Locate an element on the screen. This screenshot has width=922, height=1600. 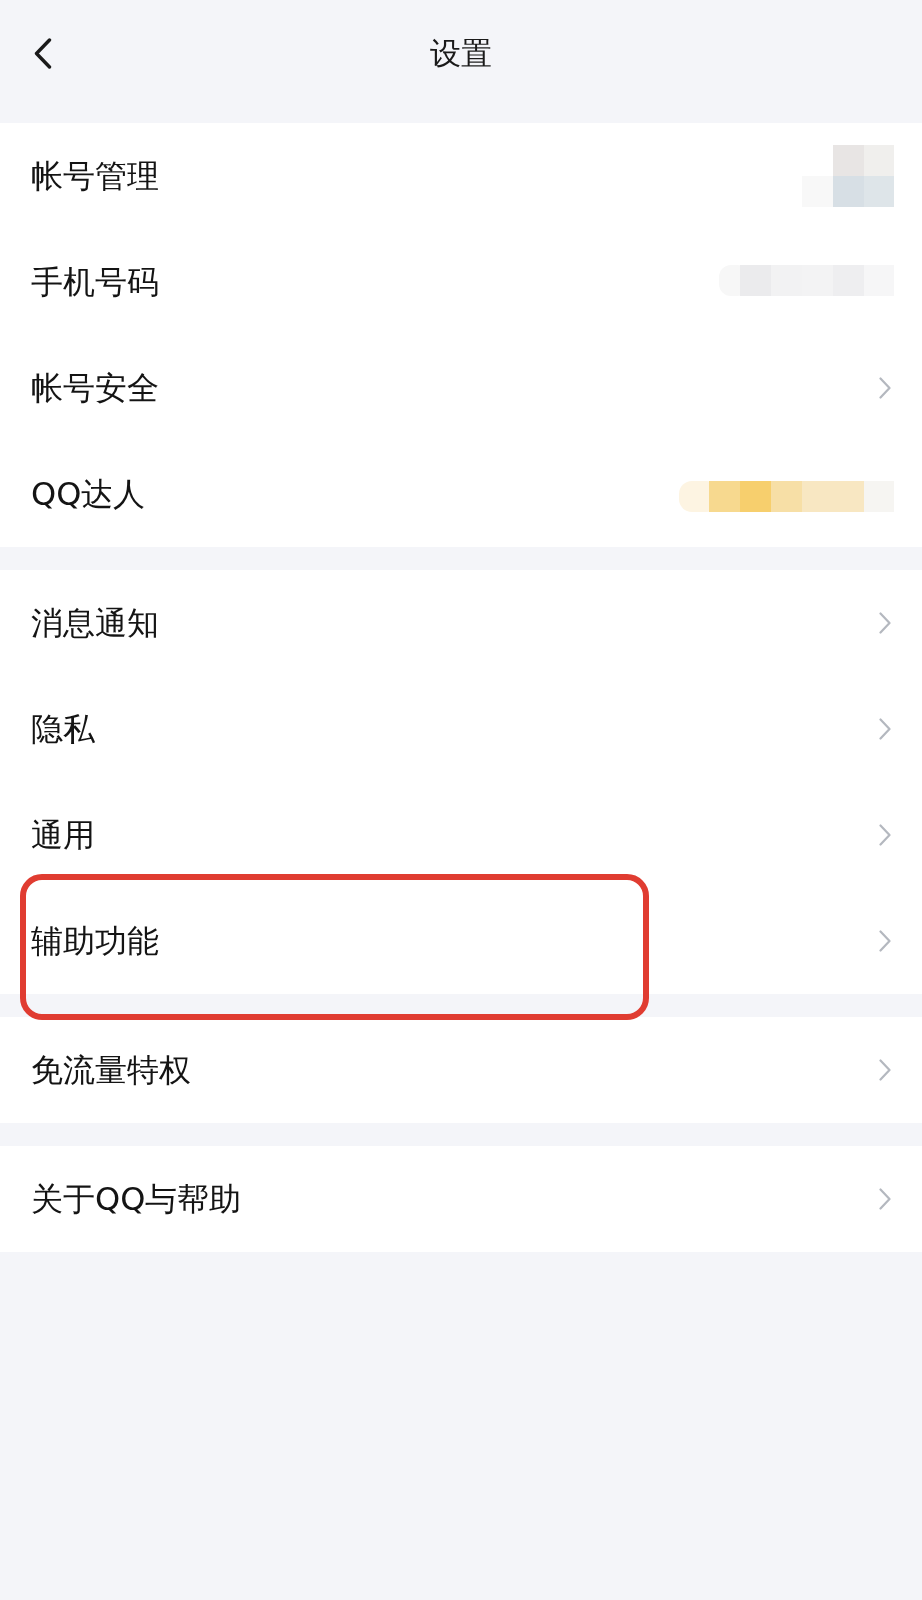
page-title: 设置 is located at coordinates (461, 53).